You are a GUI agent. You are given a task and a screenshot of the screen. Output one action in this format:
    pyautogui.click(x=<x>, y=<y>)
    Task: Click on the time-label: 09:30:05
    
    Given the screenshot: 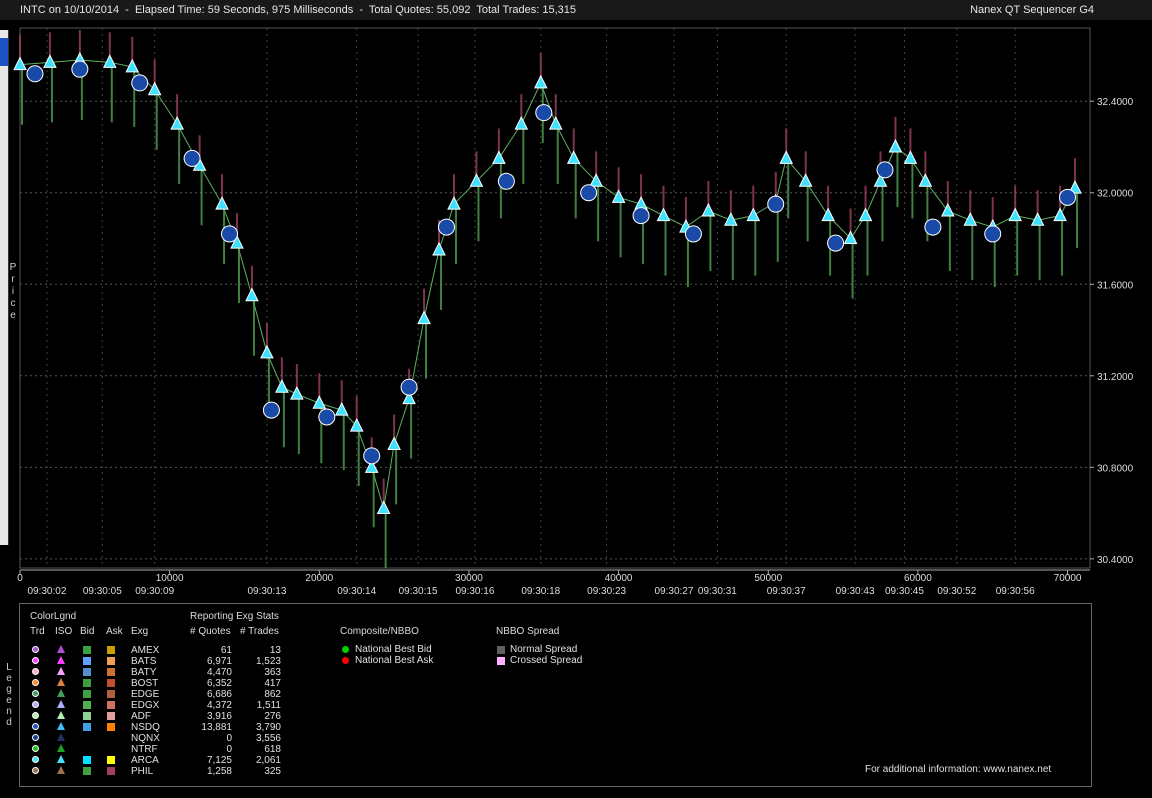 What is the action you would take?
    pyautogui.click(x=102, y=591)
    